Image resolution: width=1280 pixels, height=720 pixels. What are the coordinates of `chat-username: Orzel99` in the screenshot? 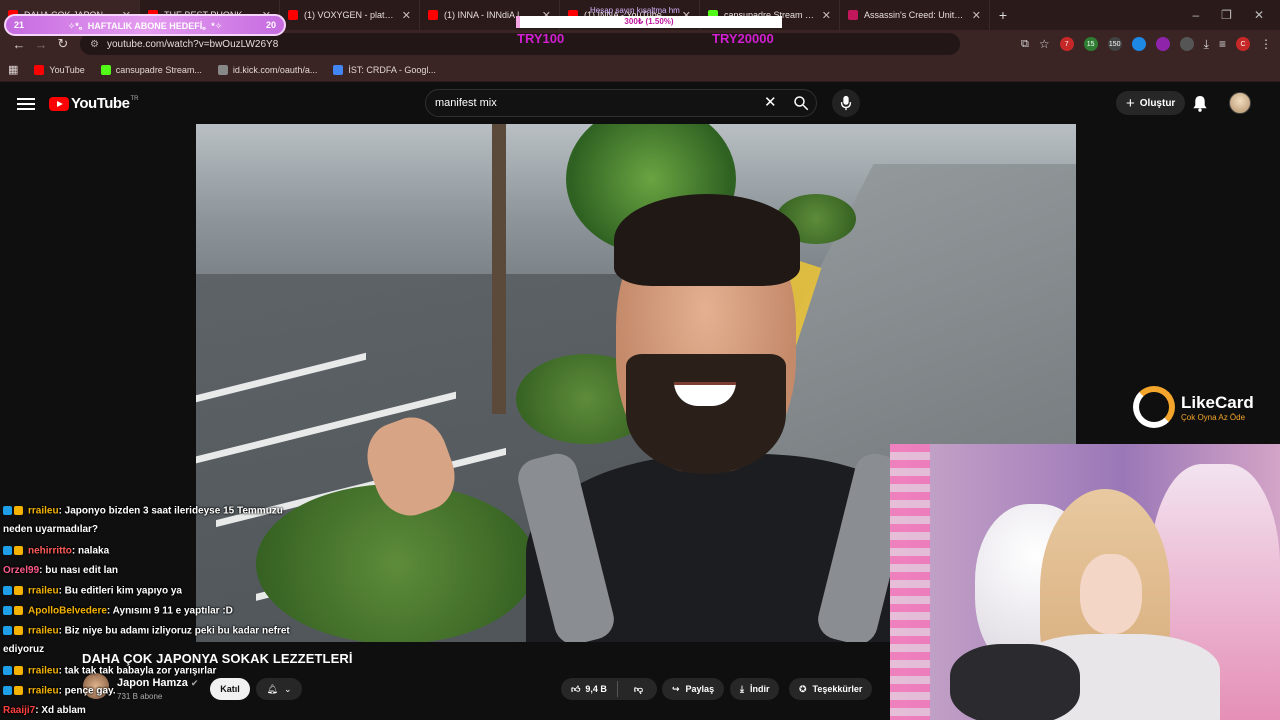 It's located at (21, 570).